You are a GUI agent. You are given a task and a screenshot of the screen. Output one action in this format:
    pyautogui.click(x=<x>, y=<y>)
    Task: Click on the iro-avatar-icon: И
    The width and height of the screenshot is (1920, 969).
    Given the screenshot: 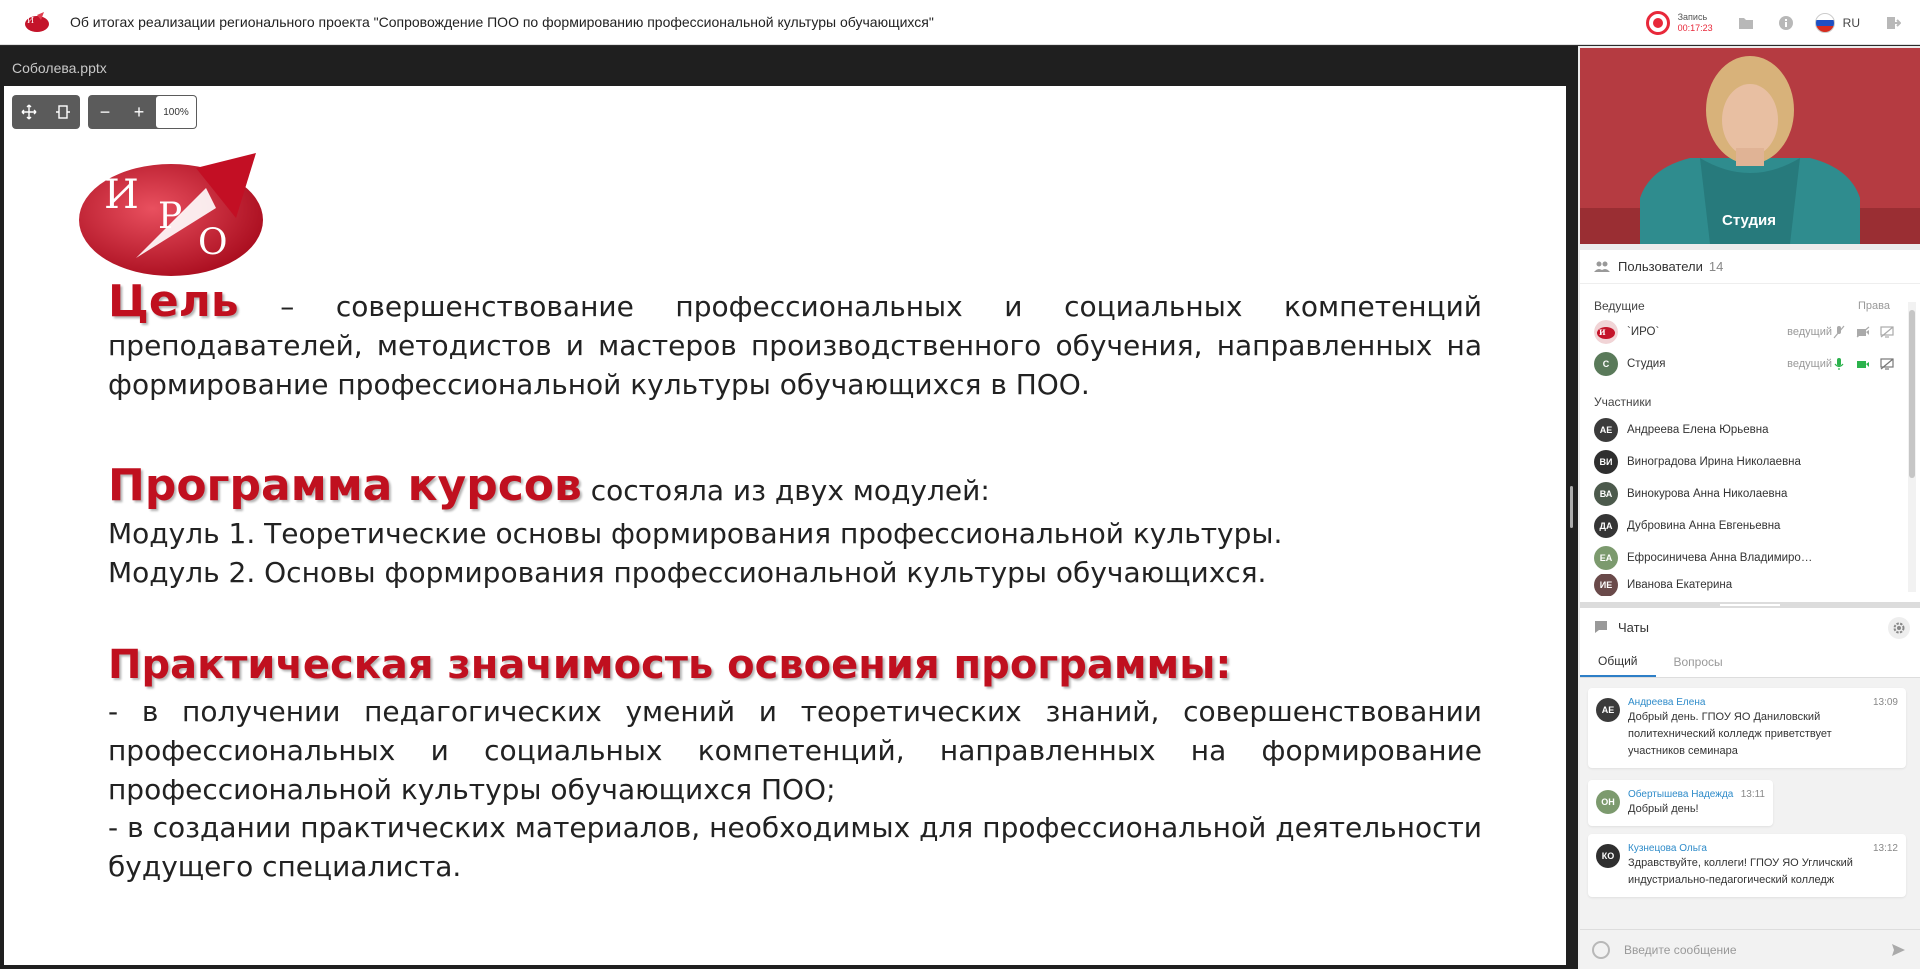 What is the action you would take?
    pyautogui.click(x=1606, y=332)
    